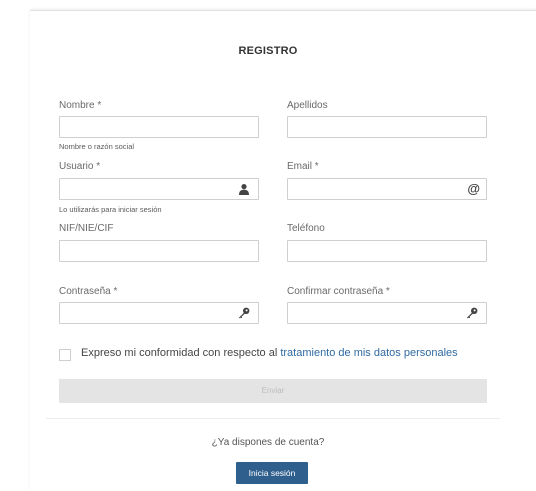  I want to click on email-input, so click(387, 189).